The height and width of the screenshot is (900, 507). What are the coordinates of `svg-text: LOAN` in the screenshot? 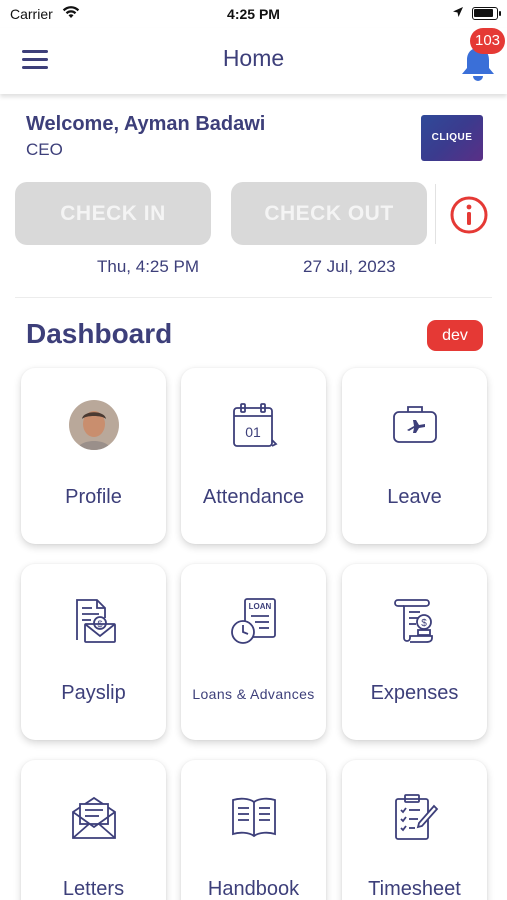 It's located at (260, 606).